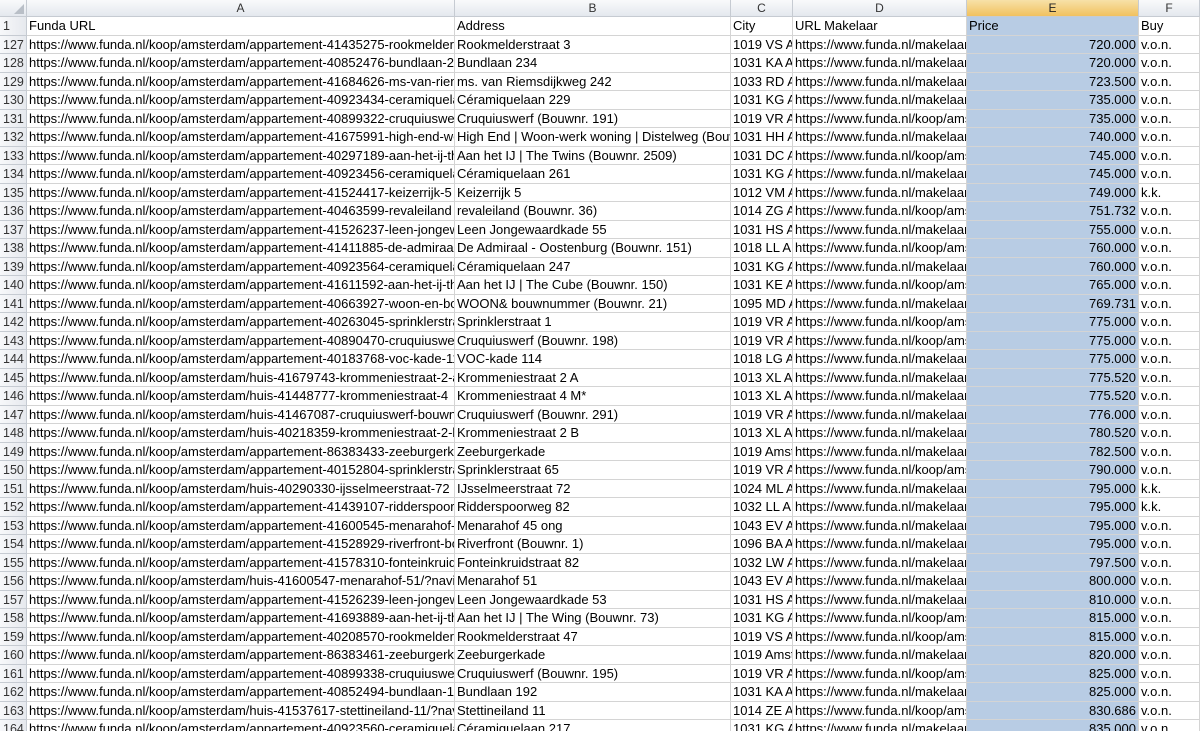 The image size is (1200, 731). I want to click on cell-city: 1032 LL Amsterdam, so click(762, 507).